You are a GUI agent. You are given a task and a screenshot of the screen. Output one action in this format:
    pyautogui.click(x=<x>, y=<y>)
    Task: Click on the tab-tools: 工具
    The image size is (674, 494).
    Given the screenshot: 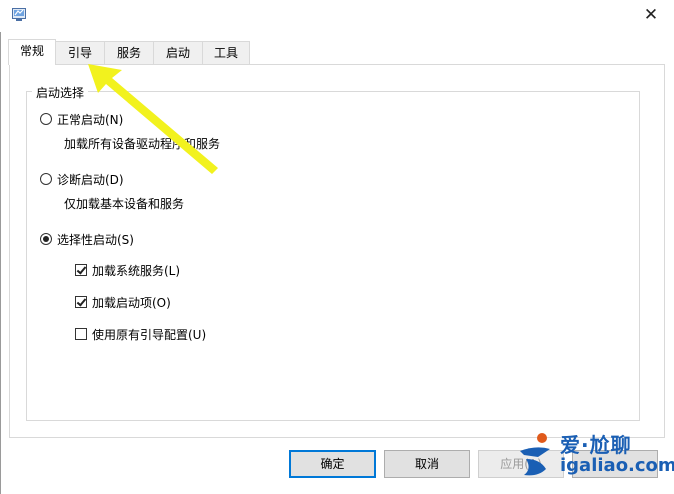 What is the action you would take?
    pyautogui.click(x=226, y=52)
    